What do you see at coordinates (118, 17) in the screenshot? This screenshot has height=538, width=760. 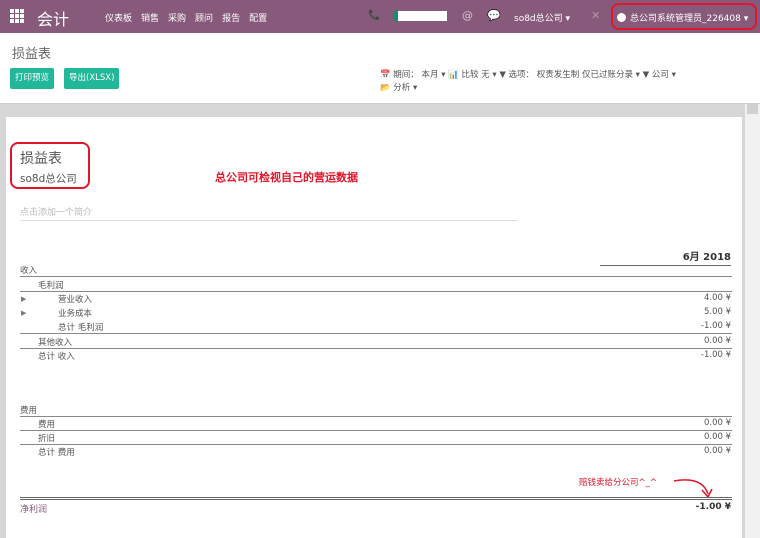 I see `menu-dashboard: 仪表板` at bounding box center [118, 17].